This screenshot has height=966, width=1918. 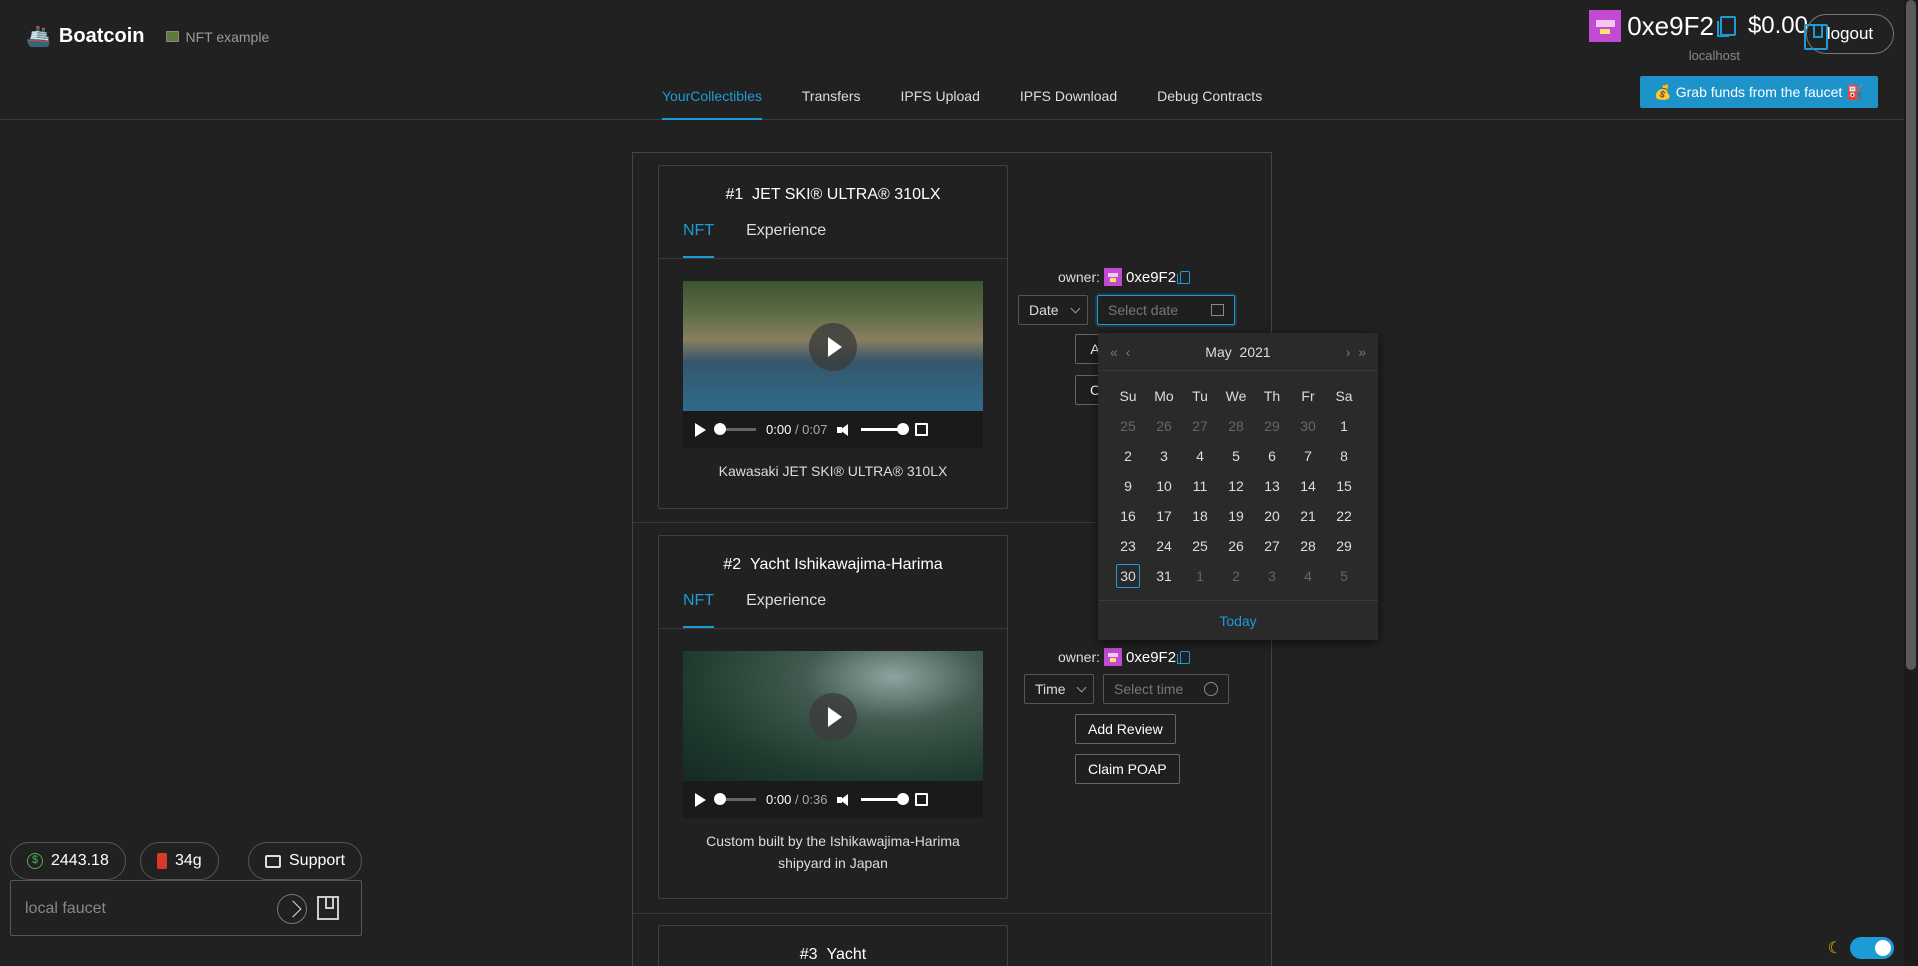 What do you see at coordinates (1053, 310) in the screenshot?
I see `picker-type-select: Date` at bounding box center [1053, 310].